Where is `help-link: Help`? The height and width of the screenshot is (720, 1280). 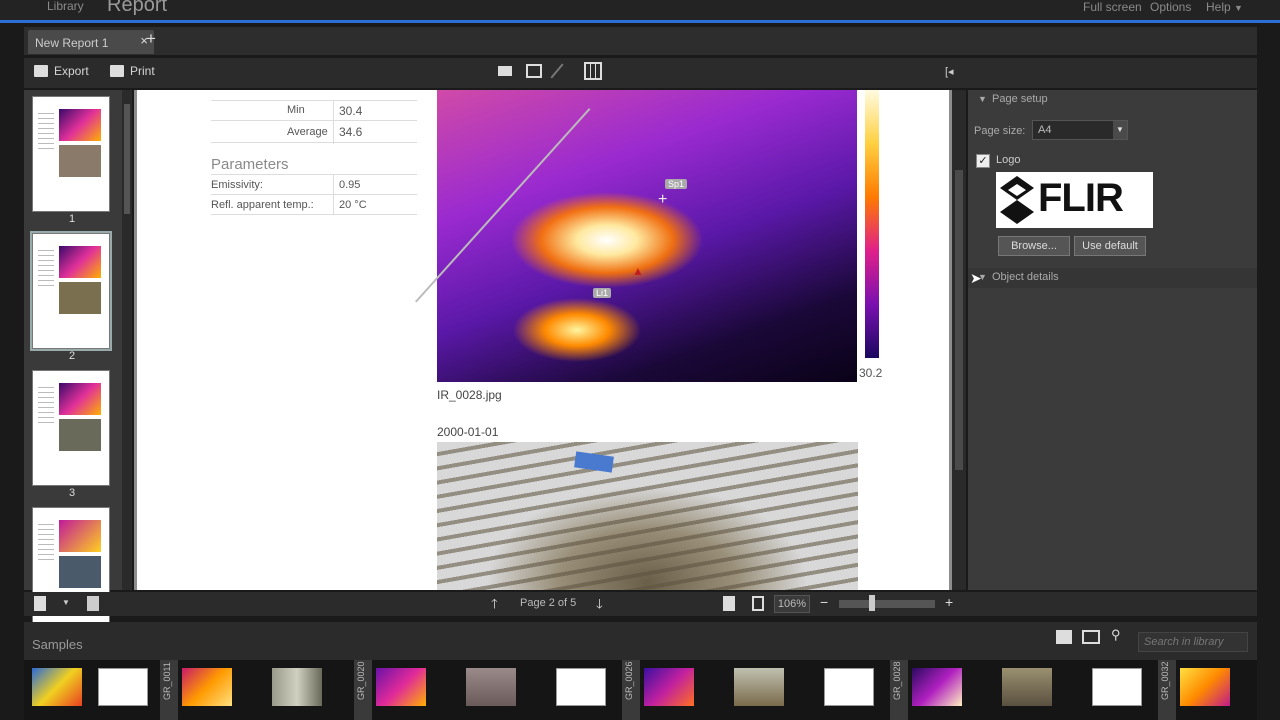 help-link: Help is located at coordinates (1218, 7).